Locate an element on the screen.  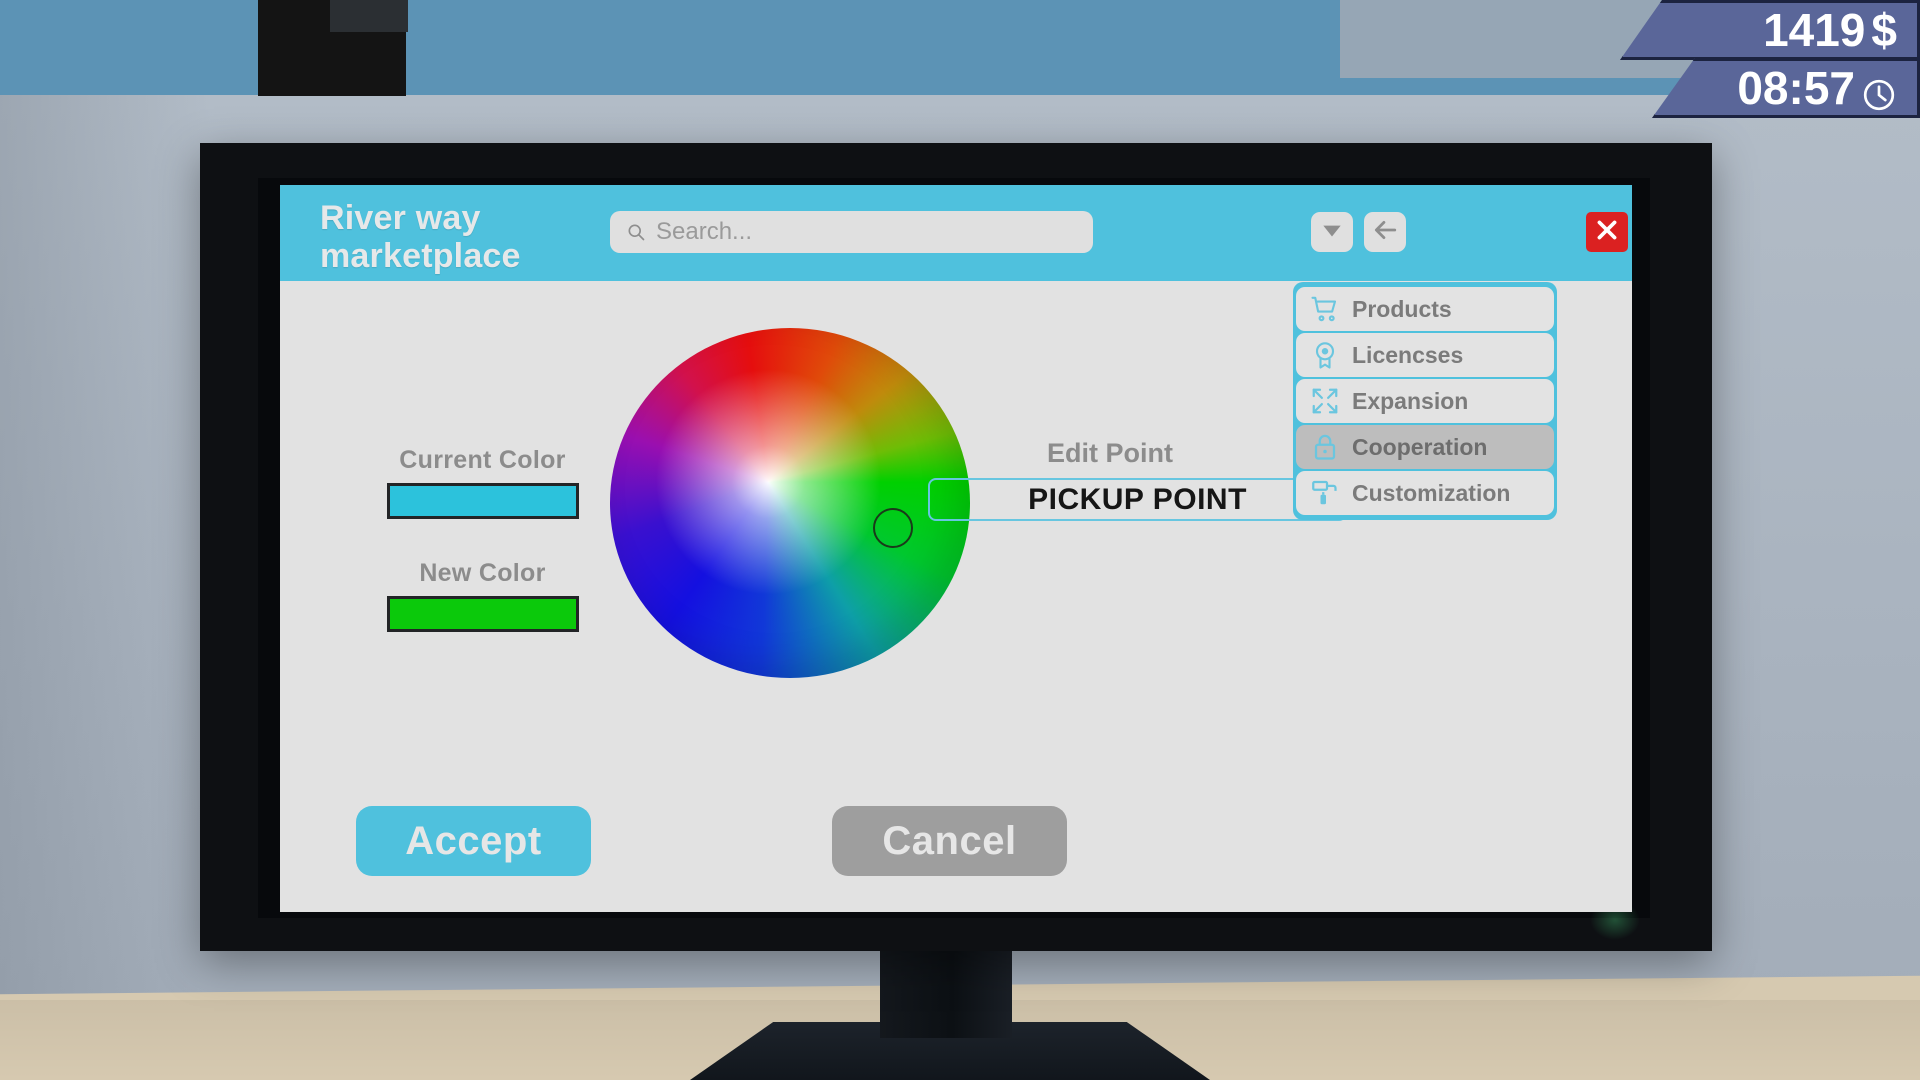
current-color-label: Current Color is located at coordinates (482, 460).